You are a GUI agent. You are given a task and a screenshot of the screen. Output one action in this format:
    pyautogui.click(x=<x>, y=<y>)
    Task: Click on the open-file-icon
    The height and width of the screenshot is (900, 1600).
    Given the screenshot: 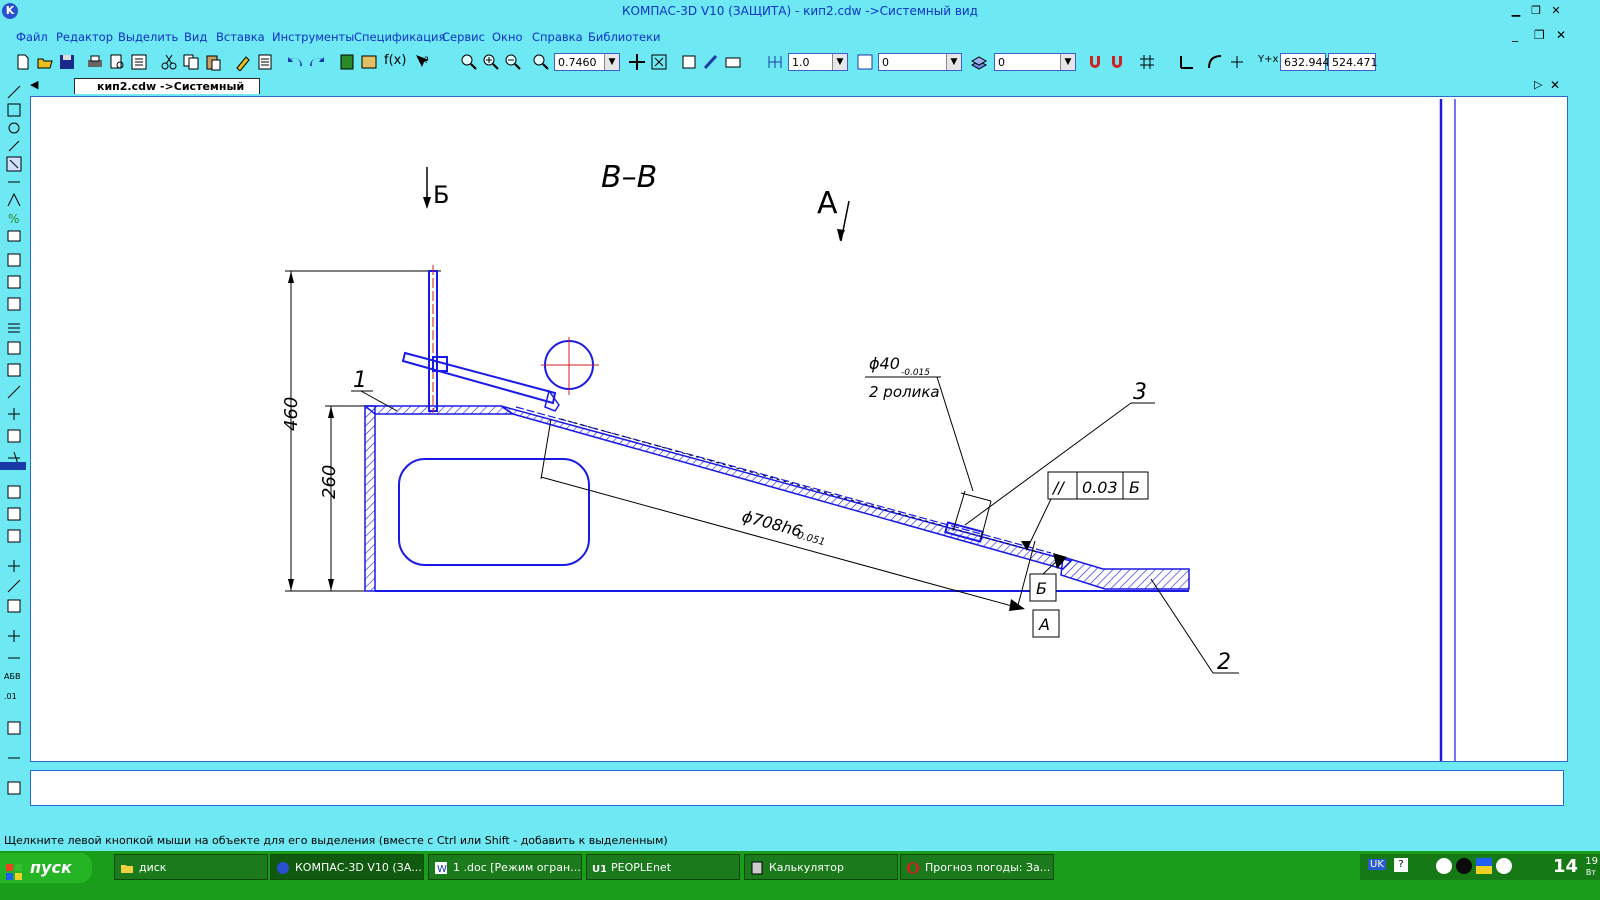 What is the action you would take?
    pyautogui.click(x=45, y=62)
    